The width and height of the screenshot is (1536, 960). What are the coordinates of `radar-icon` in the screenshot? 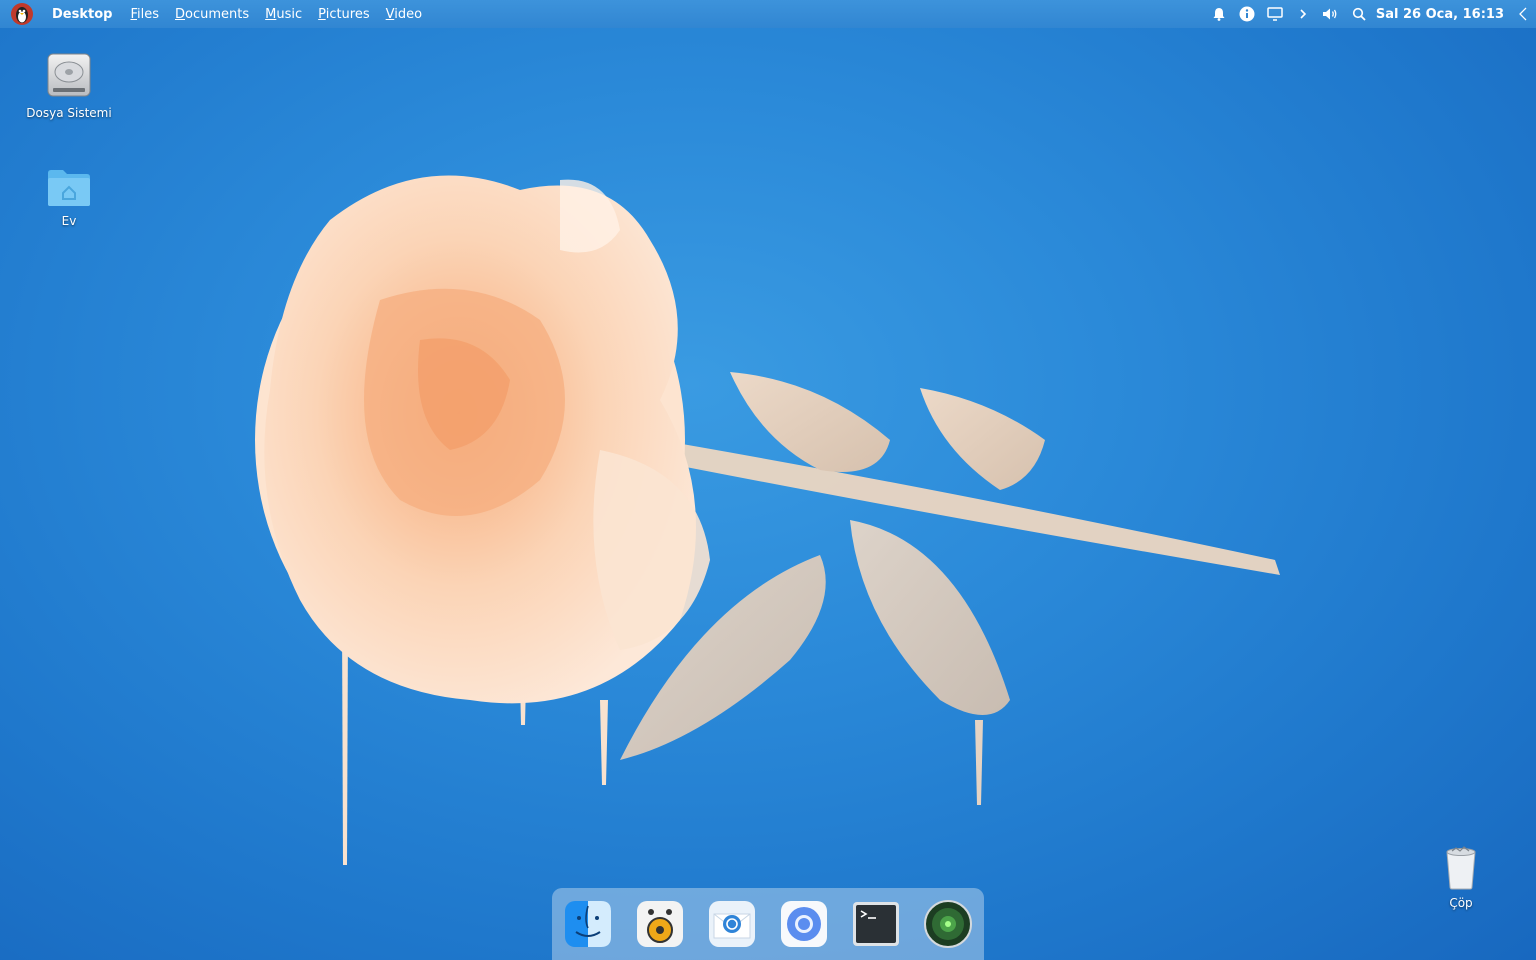 It's located at (948, 924).